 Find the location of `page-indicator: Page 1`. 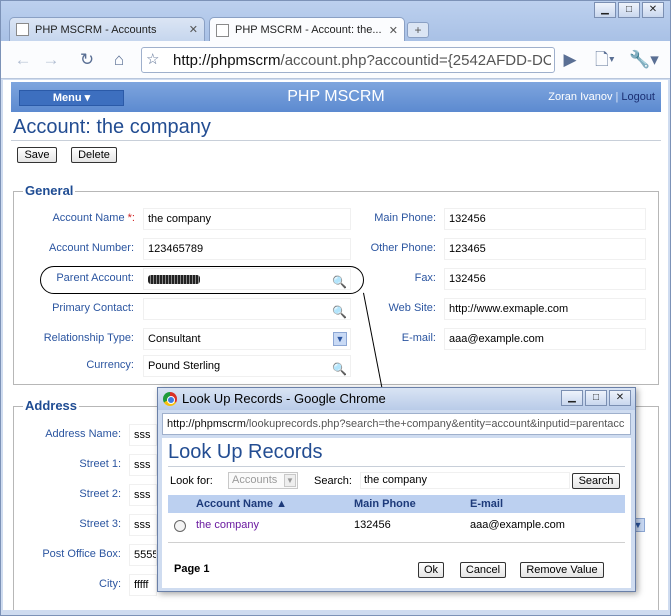

page-indicator: Page 1 is located at coordinates (192, 569).